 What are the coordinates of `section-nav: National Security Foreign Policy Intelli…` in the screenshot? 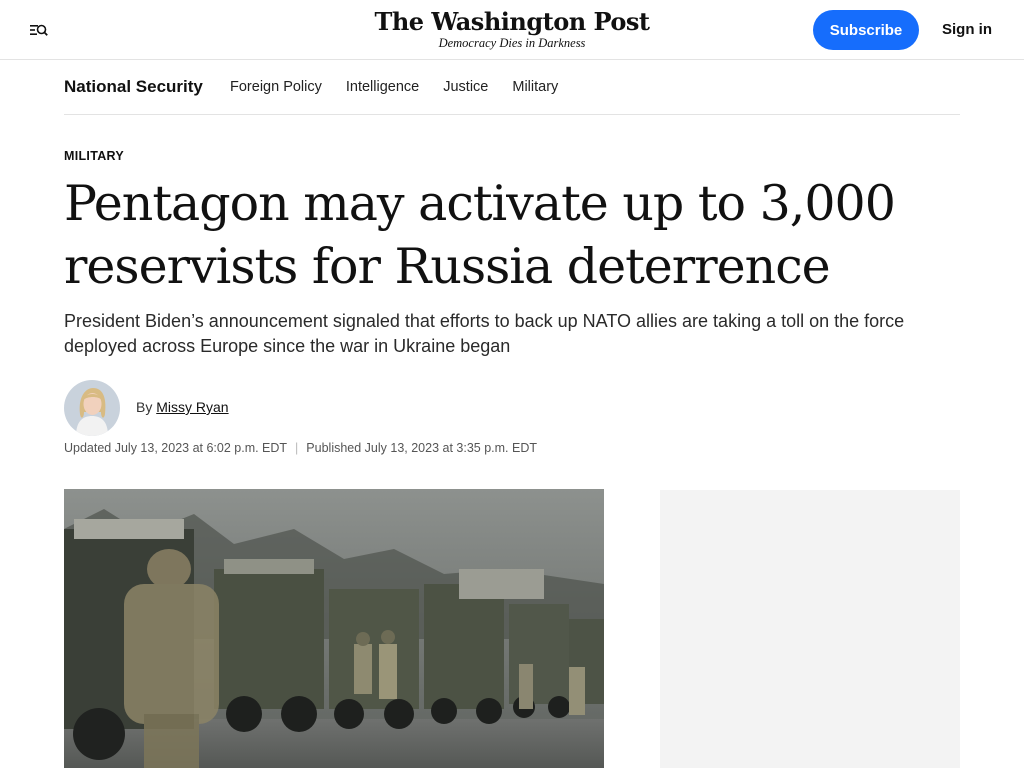 It's located at (512, 87).